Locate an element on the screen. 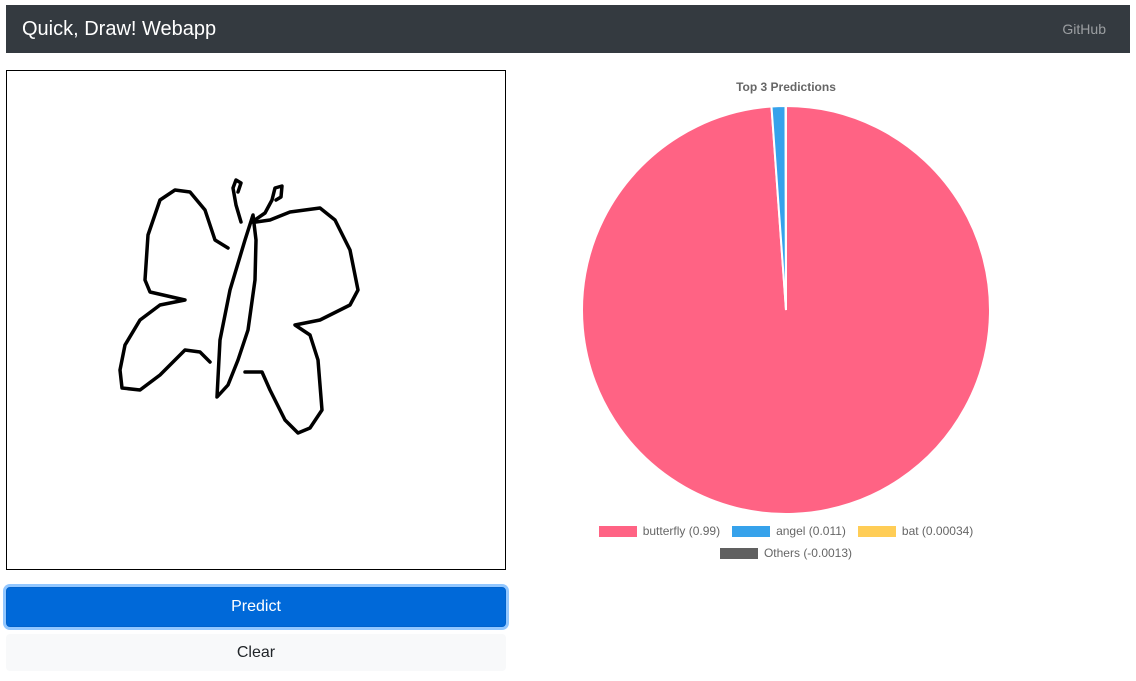 The width and height of the screenshot is (1136, 681). legend-item-others: Others (-0.0013) is located at coordinates (786, 553).